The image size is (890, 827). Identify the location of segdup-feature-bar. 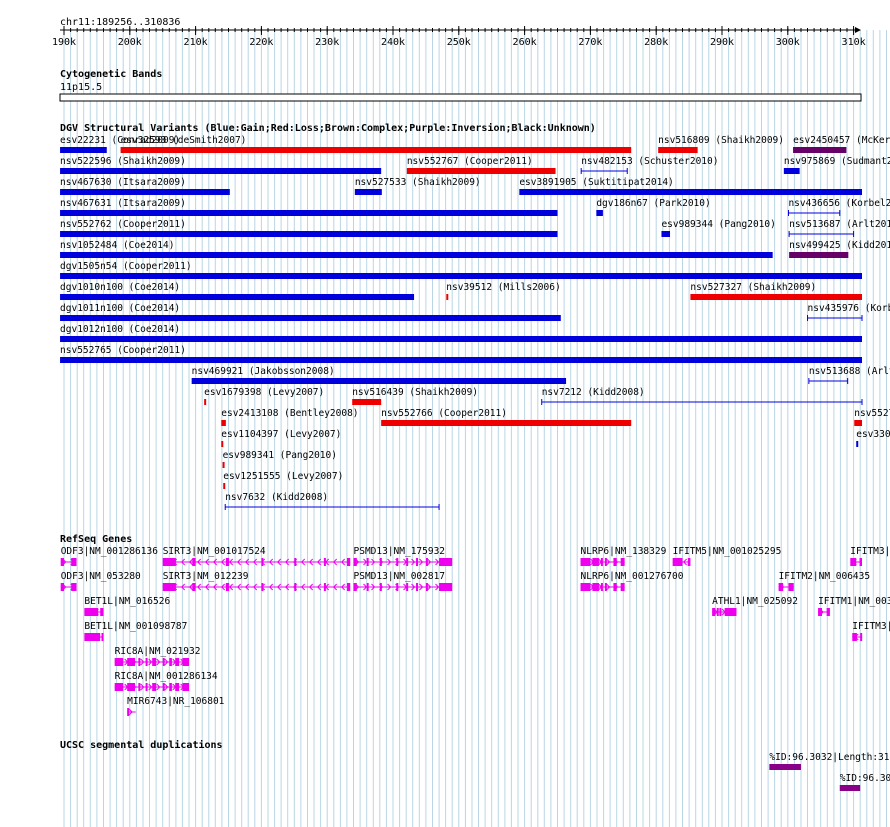
(850, 788).